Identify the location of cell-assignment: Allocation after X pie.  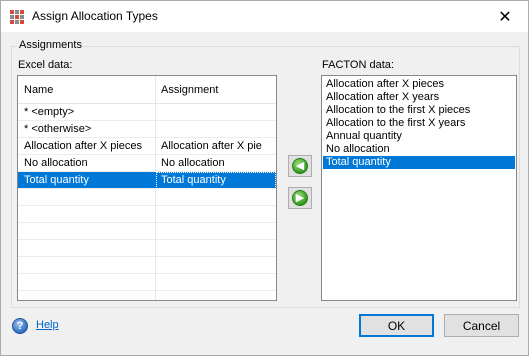
(217, 146).